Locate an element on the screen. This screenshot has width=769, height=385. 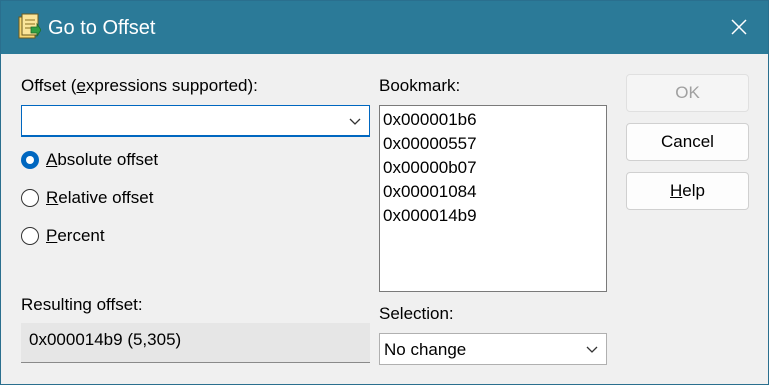
selection-combobox: No change is located at coordinates (493, 349).